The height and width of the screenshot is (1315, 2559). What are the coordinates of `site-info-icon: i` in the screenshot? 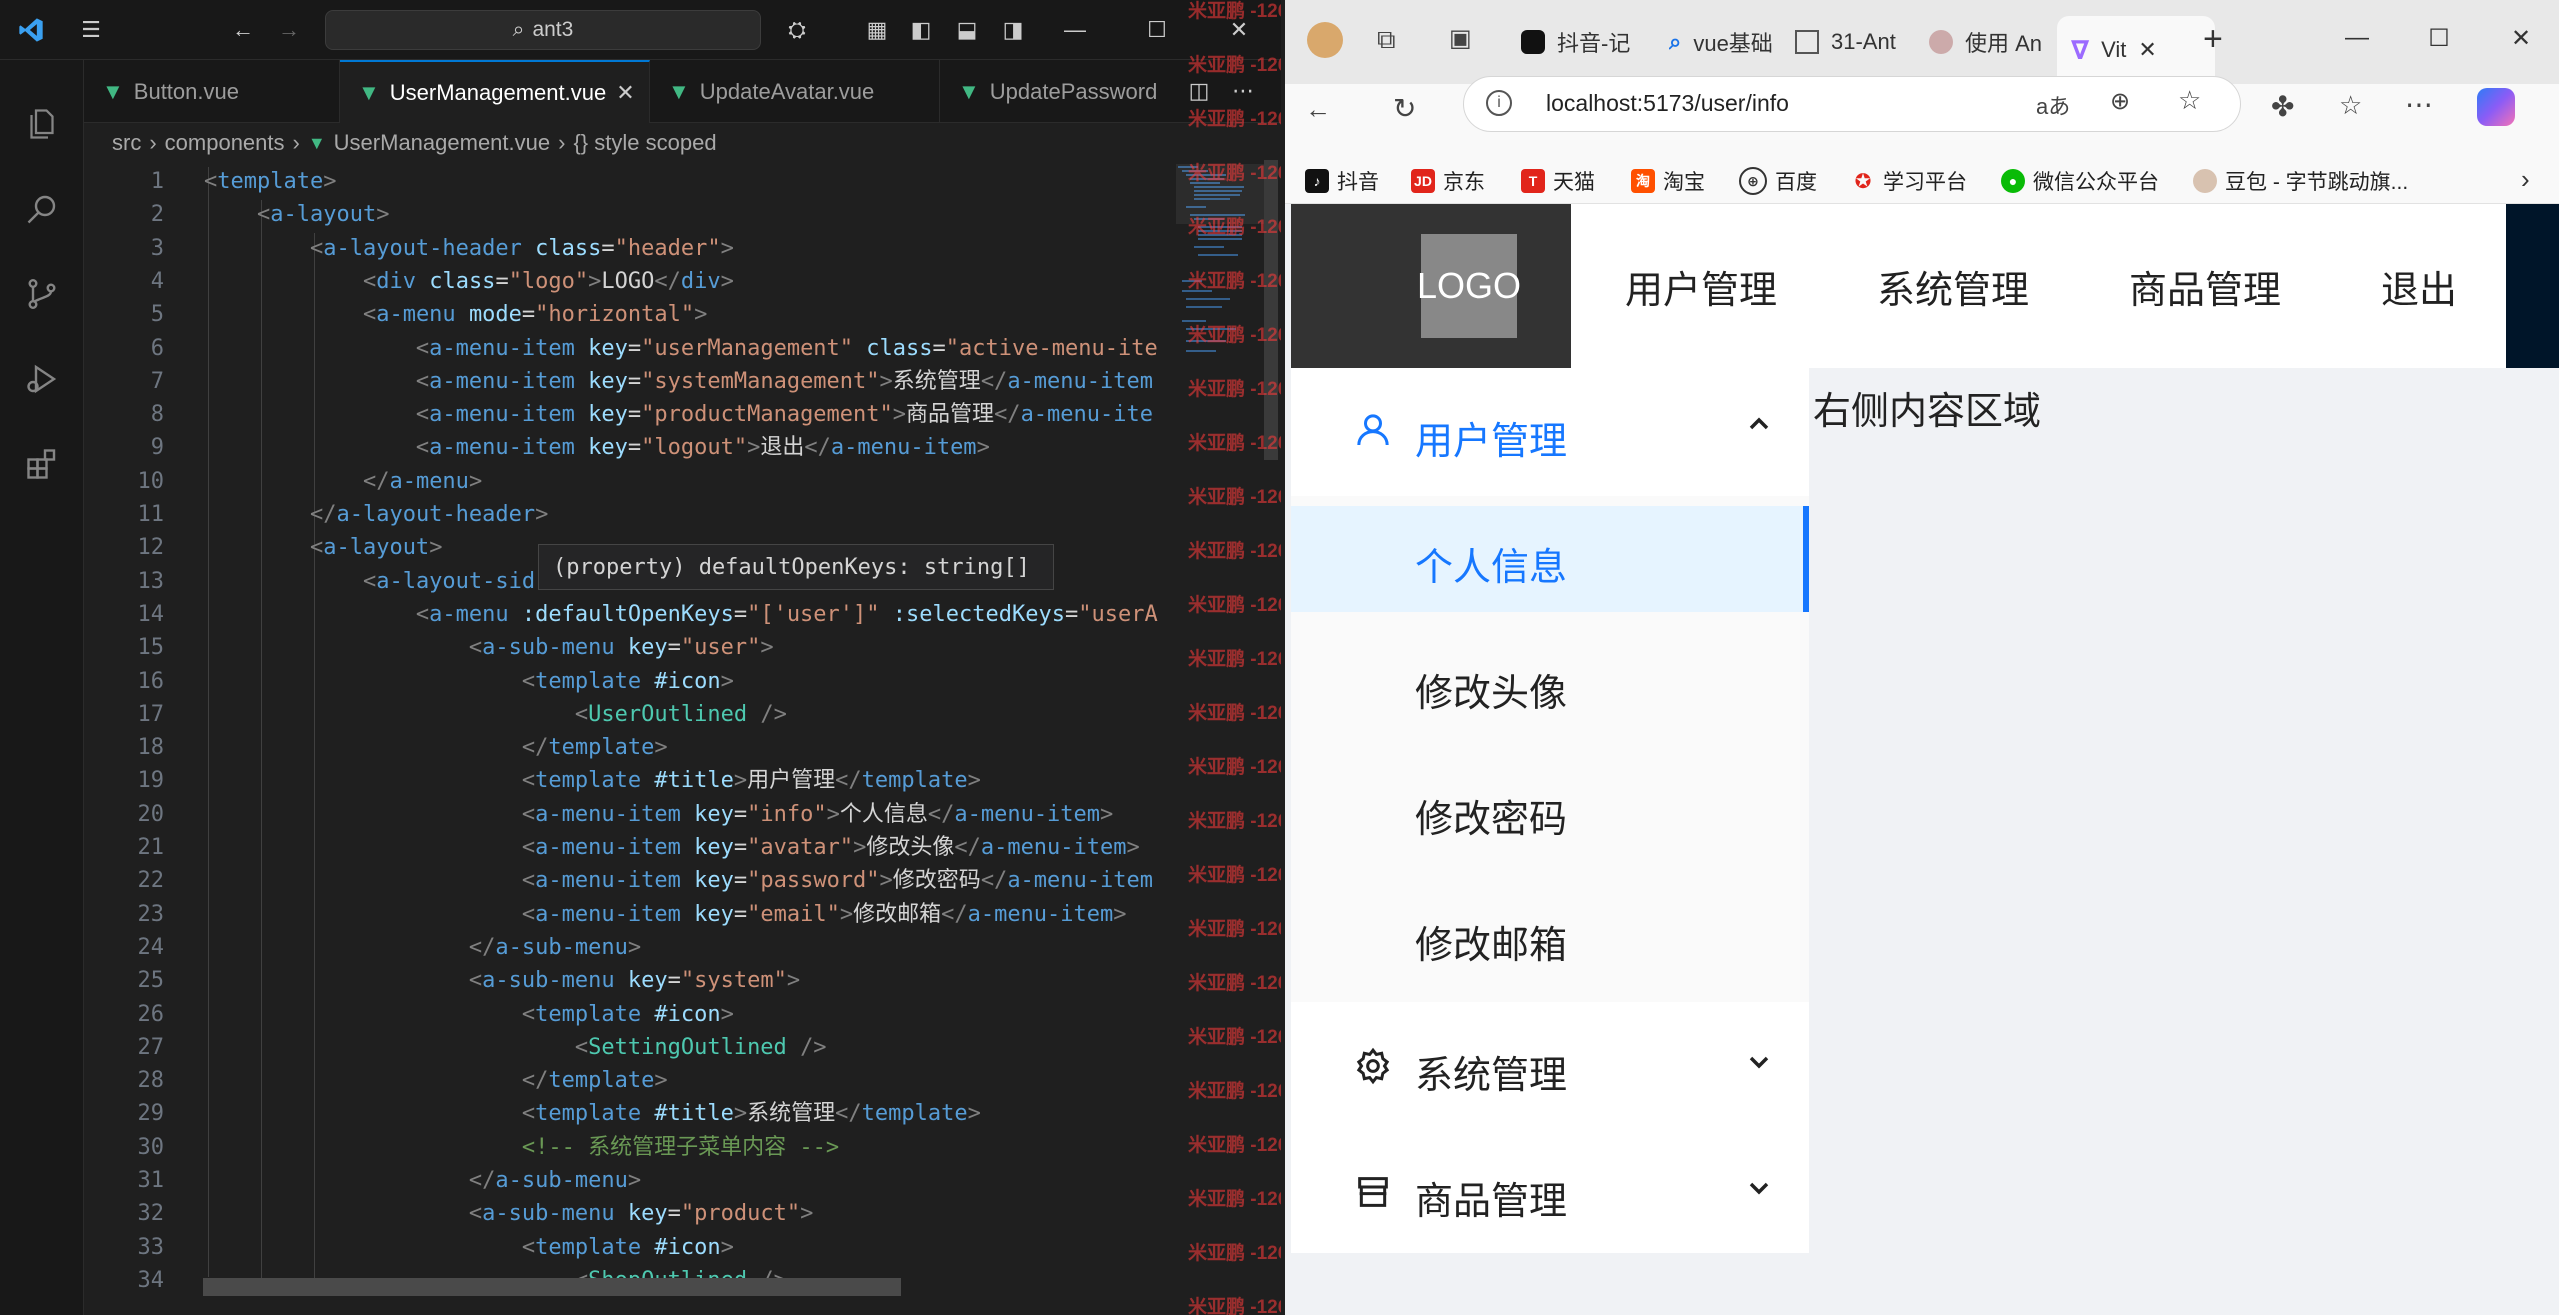 It's located at (1499, 103).